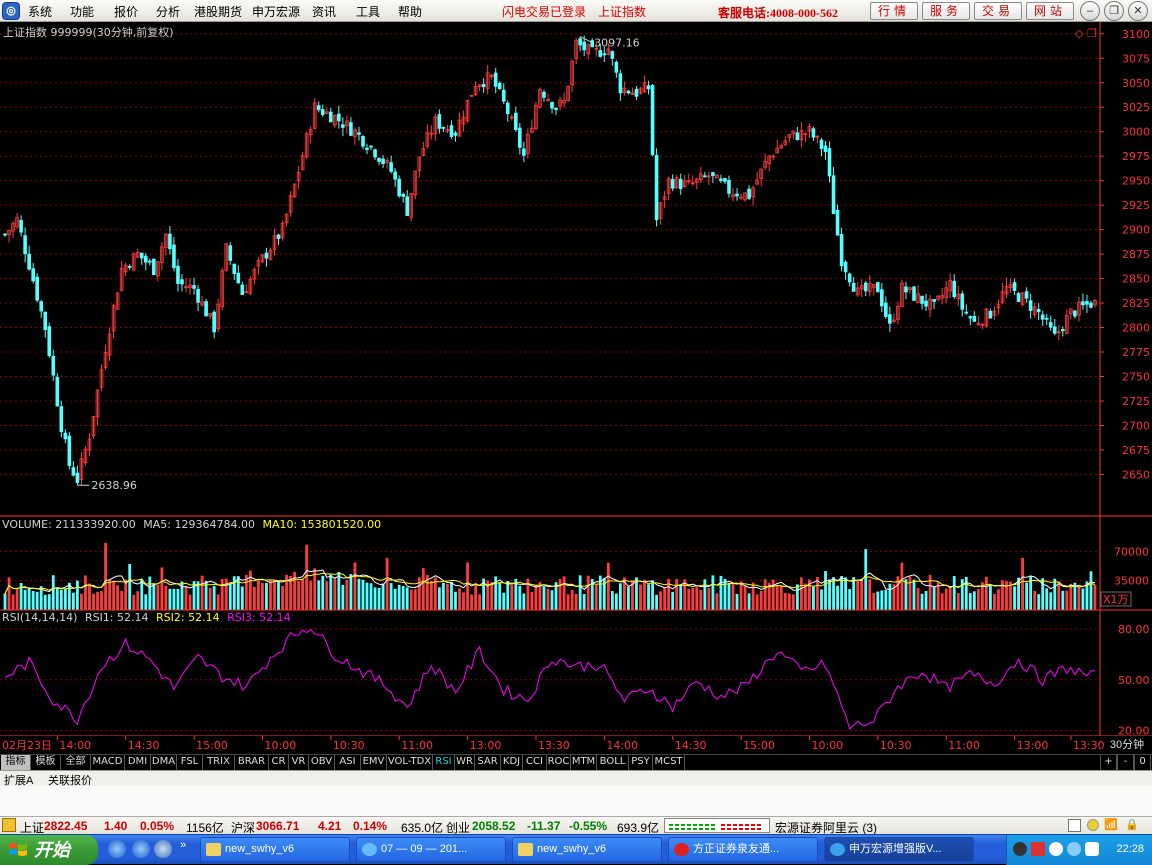 Image resolution: width=1152 pixels, height=865 pixels. Describe the element at coordinates (1079, 34) in the screenshot. I see `diamond-icon: ◇` at that location.